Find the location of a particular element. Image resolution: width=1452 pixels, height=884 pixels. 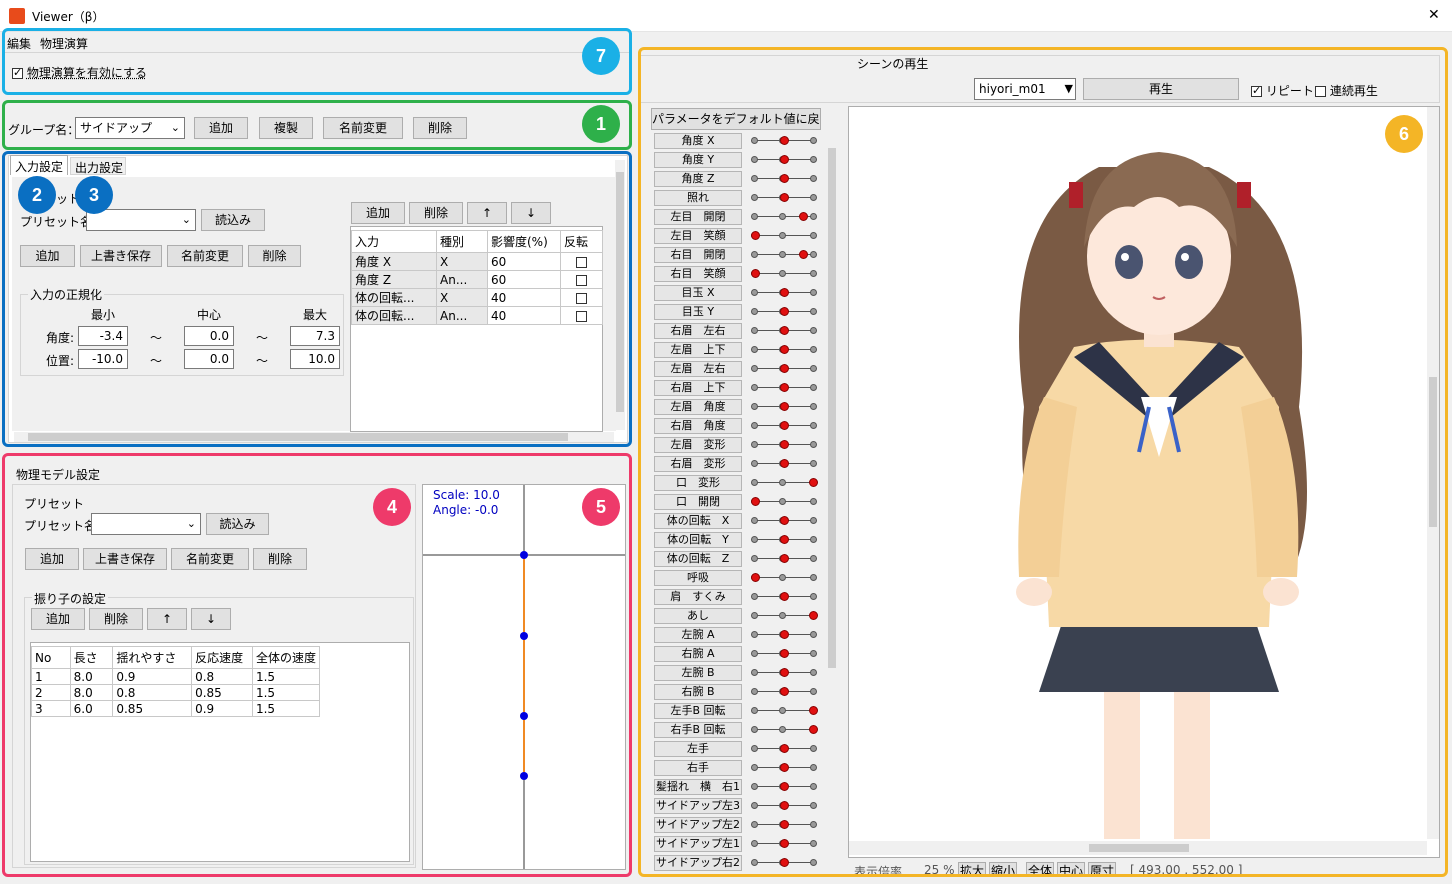

input-cell: 角度 X is located at coordinates (394, 261).